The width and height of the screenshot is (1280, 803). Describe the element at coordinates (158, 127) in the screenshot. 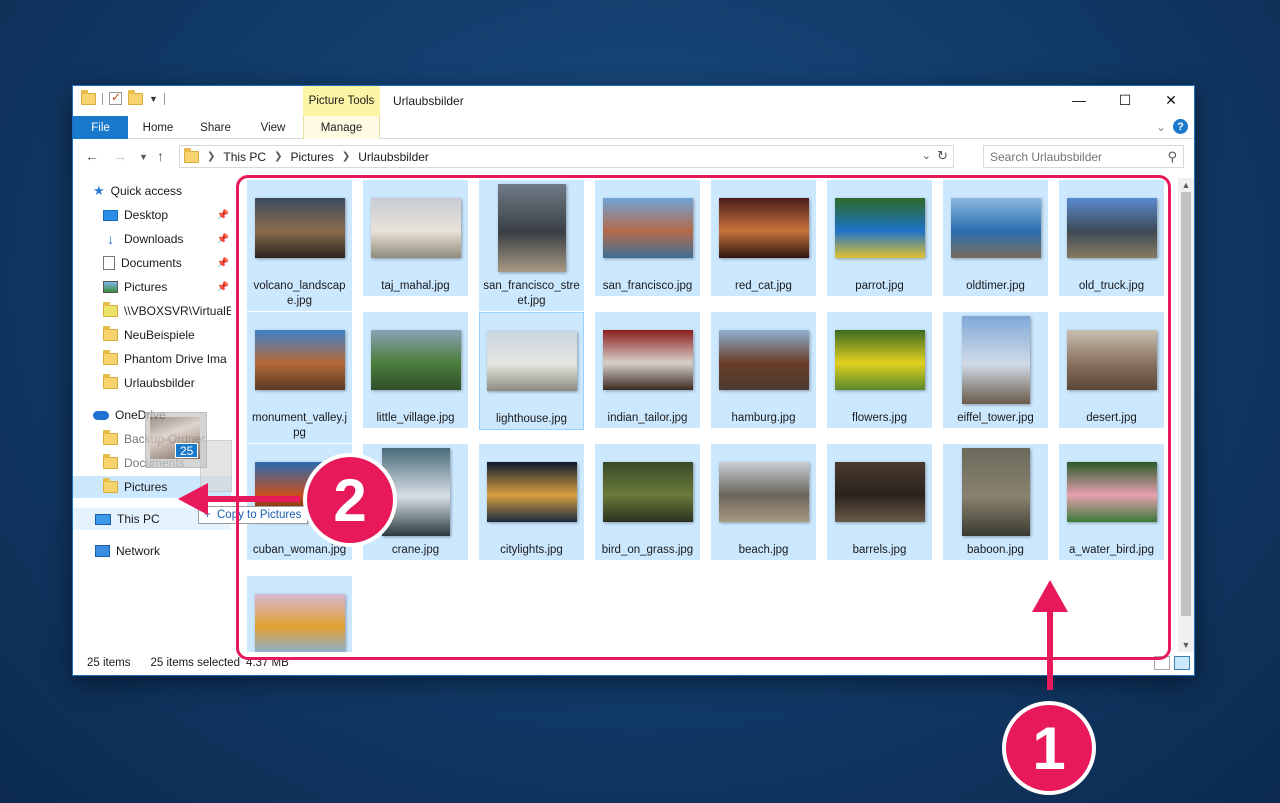

I see `tab-home: Home` at that location.